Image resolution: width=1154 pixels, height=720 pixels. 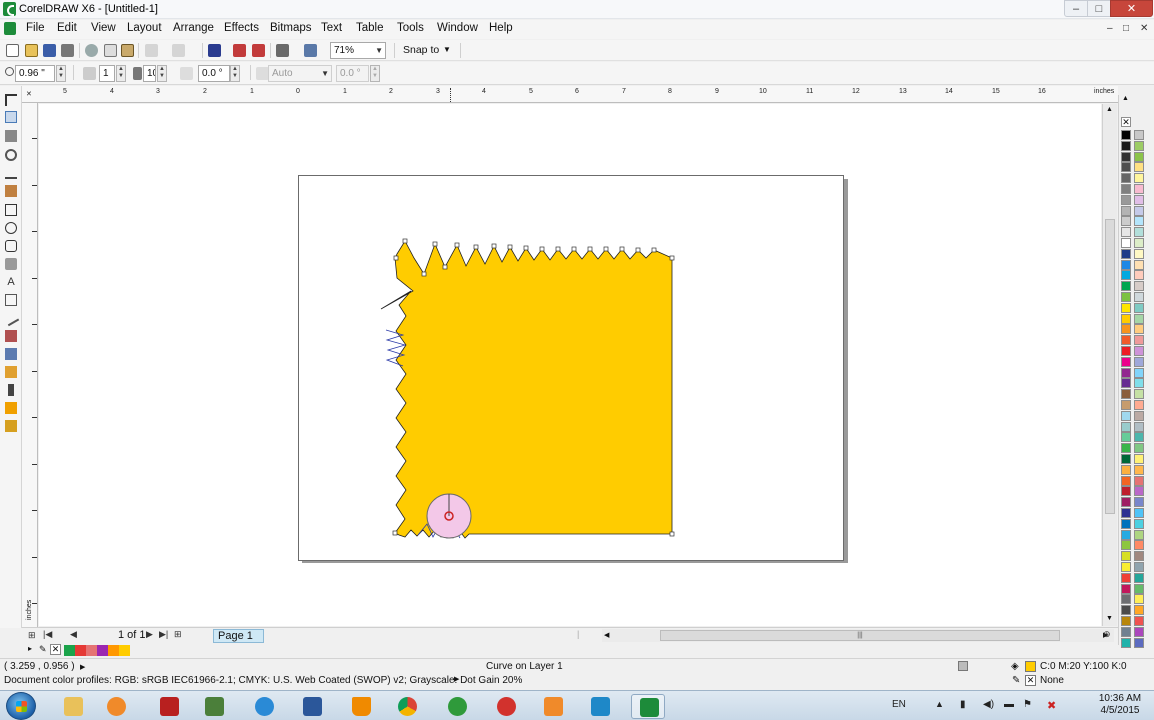 I want to click on import-icon, so click(x=239, y=50).